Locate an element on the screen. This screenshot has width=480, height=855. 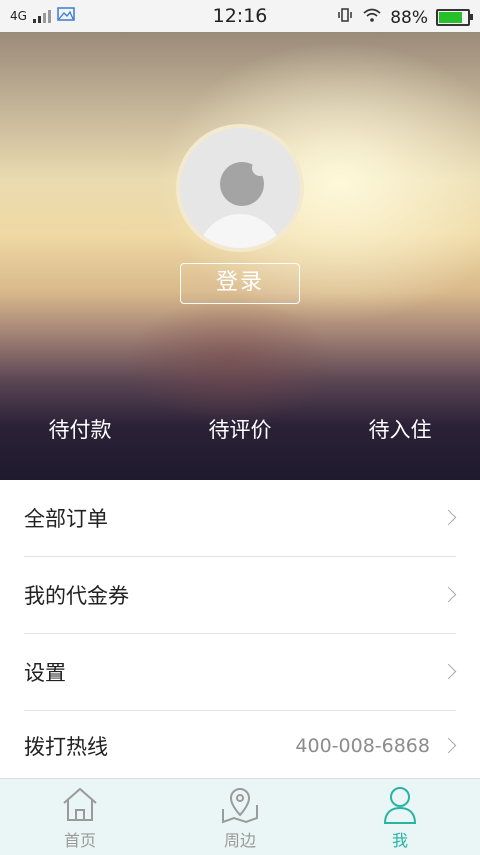
nav-label-me: 我 is located at coordinates (399, 840).